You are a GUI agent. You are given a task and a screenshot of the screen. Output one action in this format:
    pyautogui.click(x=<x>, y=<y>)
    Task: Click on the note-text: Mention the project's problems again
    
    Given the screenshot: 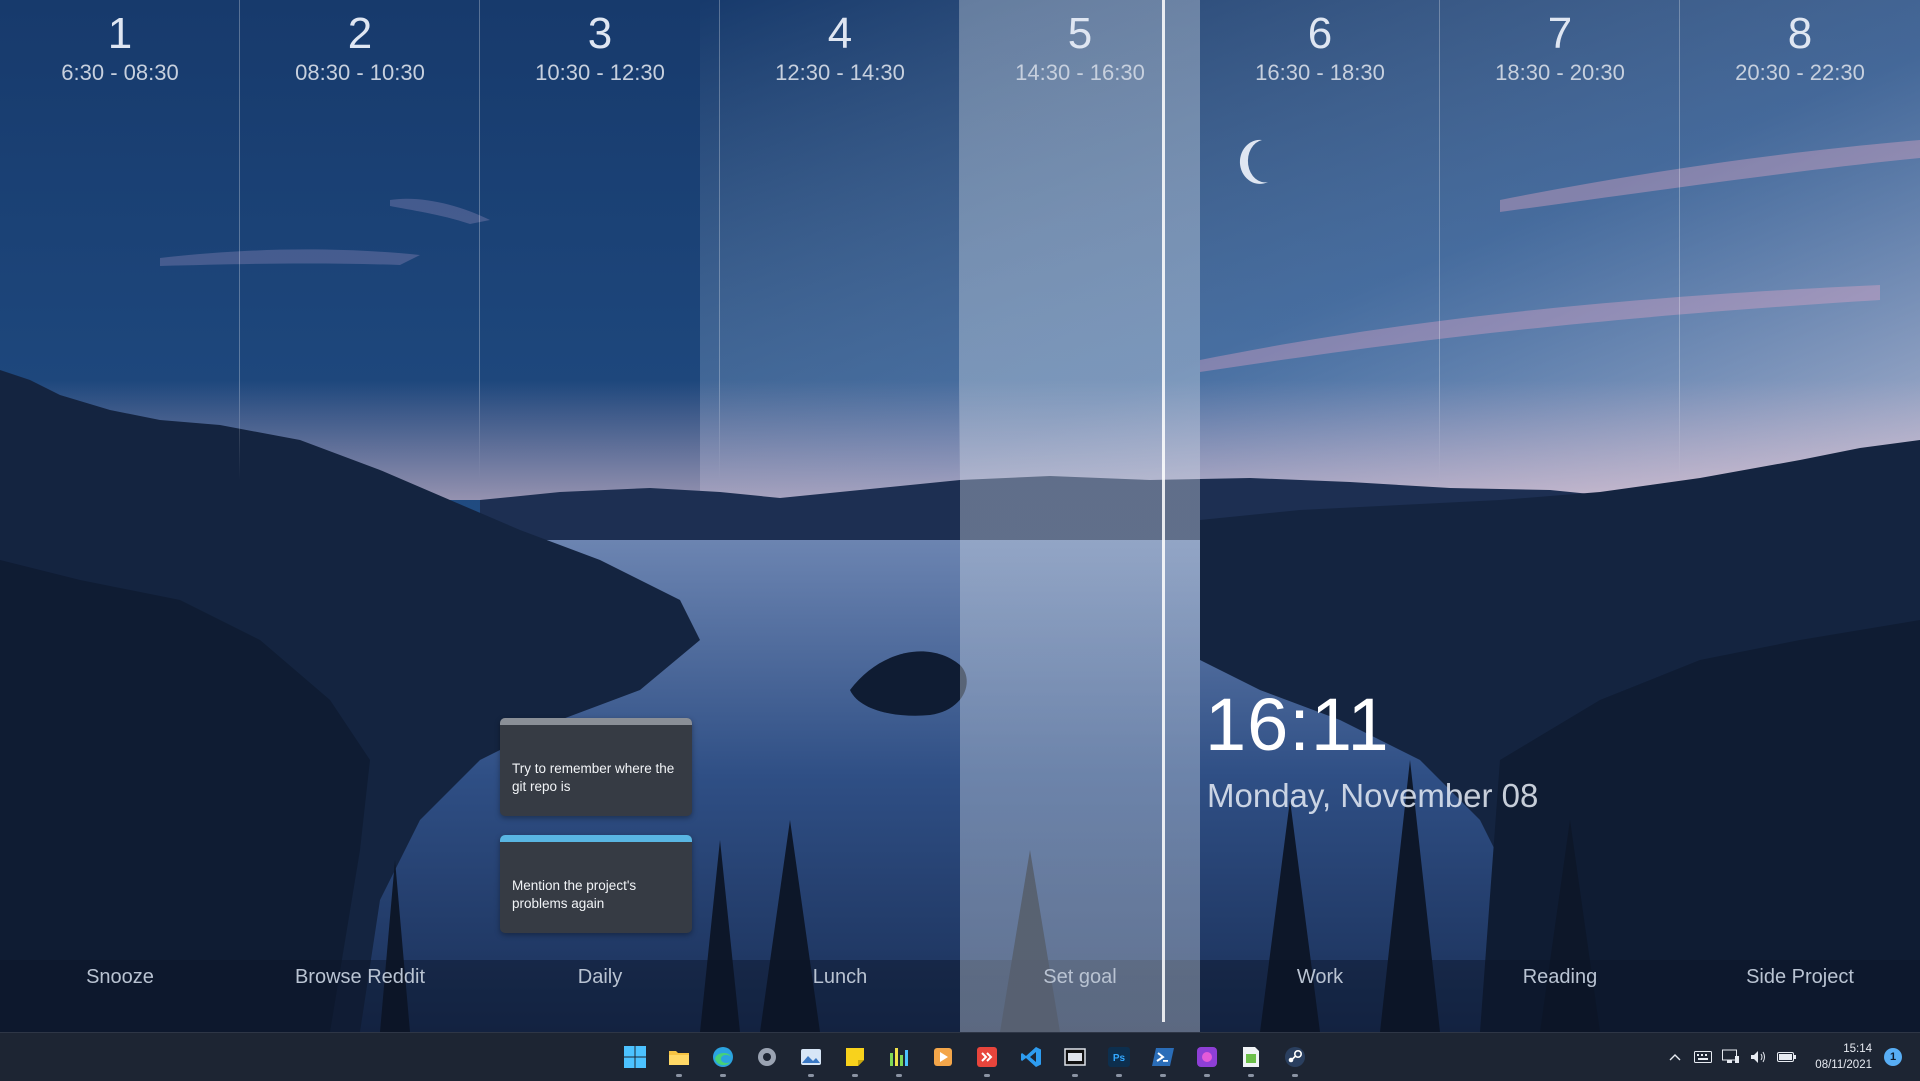 What is the action you would take?
    pyautogui.click(x=574, y=894)
    